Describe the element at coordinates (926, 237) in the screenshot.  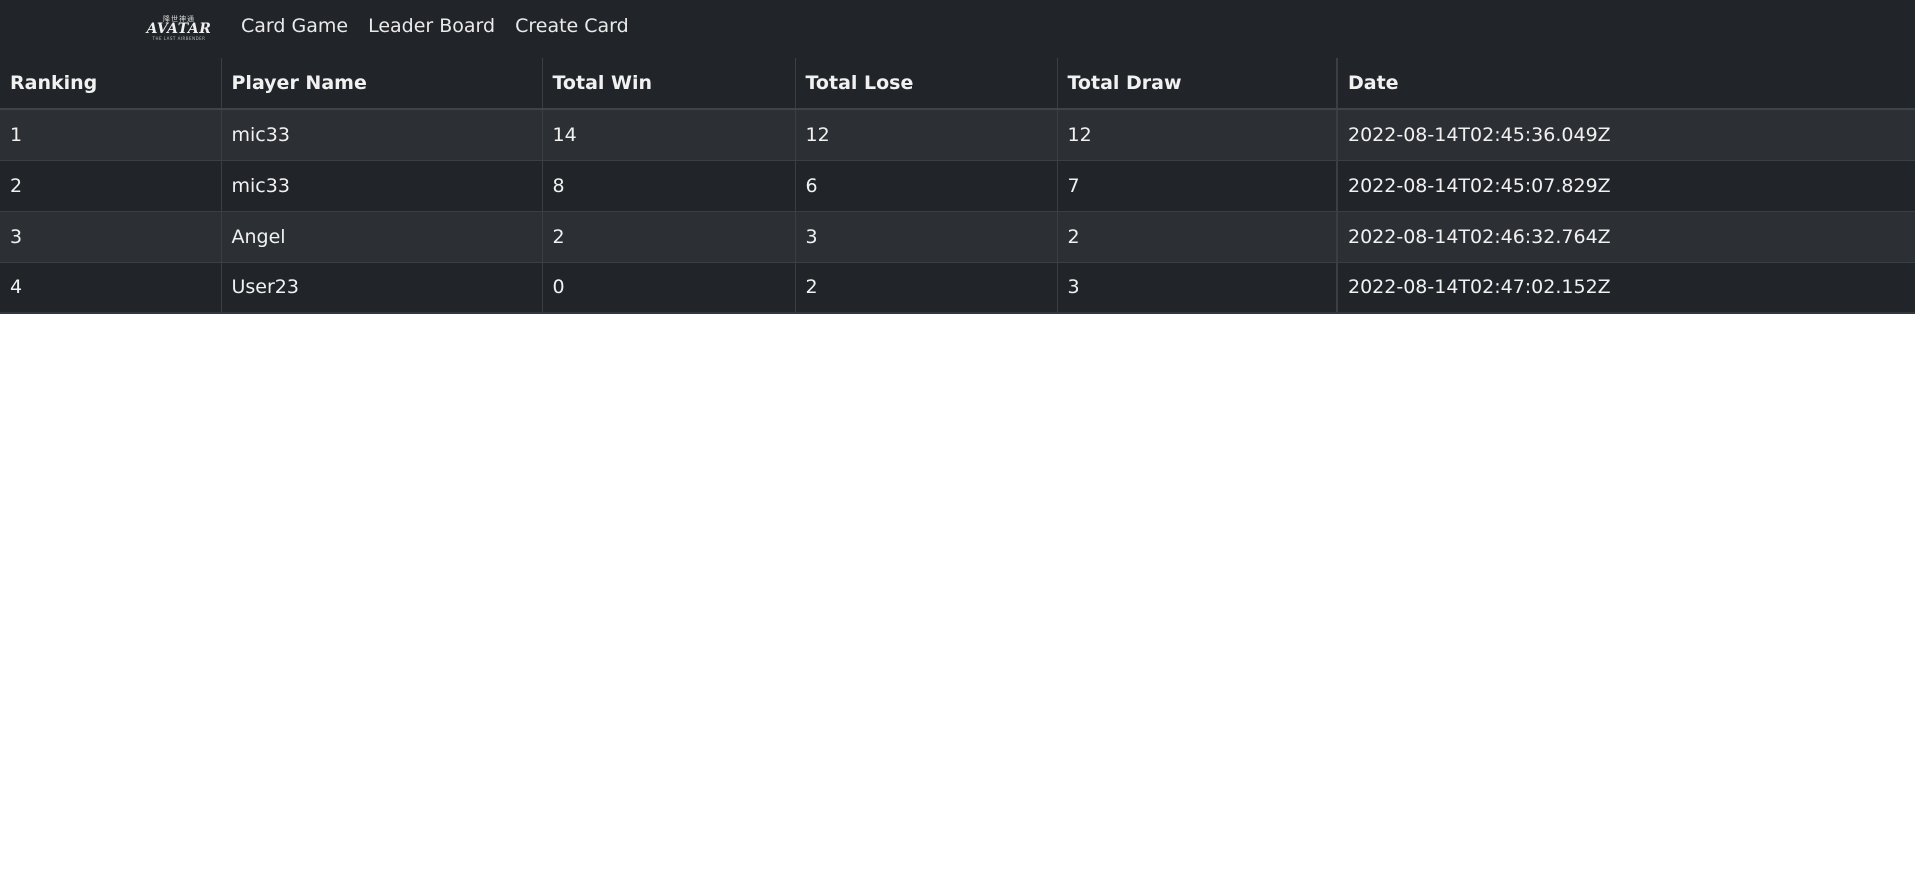
I see `cell-total-lose: 3` at that location.